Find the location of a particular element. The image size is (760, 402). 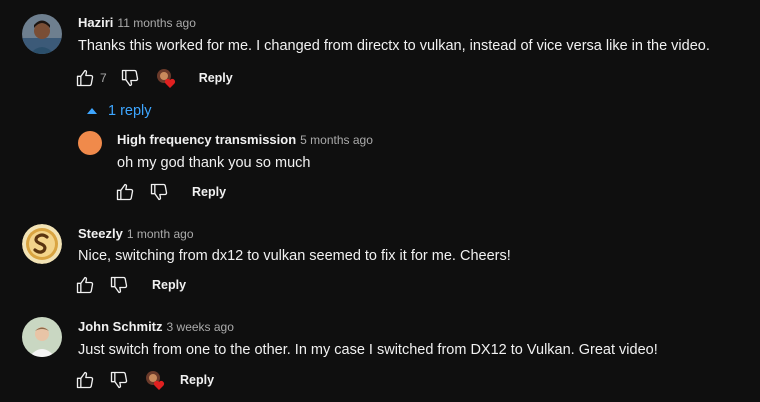

comment-text: oh my god thank you so much is located at coordinates (214, 163).